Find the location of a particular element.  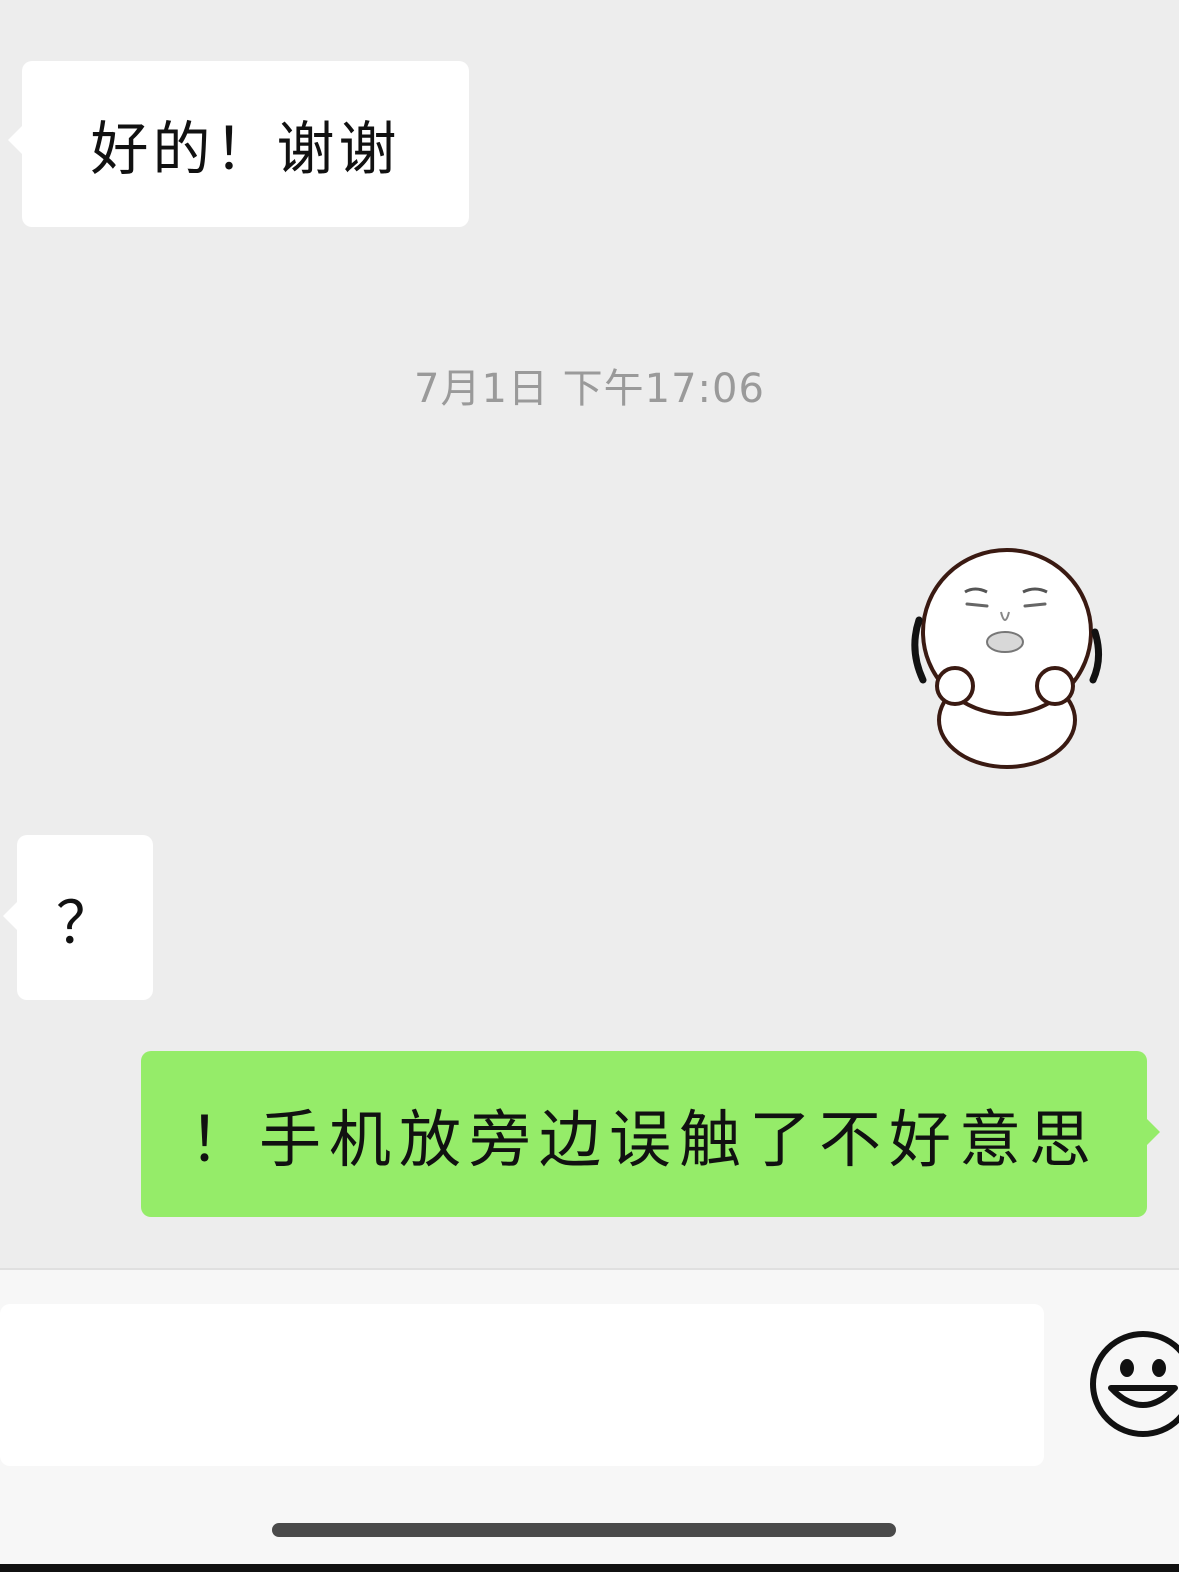

smiley-face-drawing is located at coordinates (1134, 1384).